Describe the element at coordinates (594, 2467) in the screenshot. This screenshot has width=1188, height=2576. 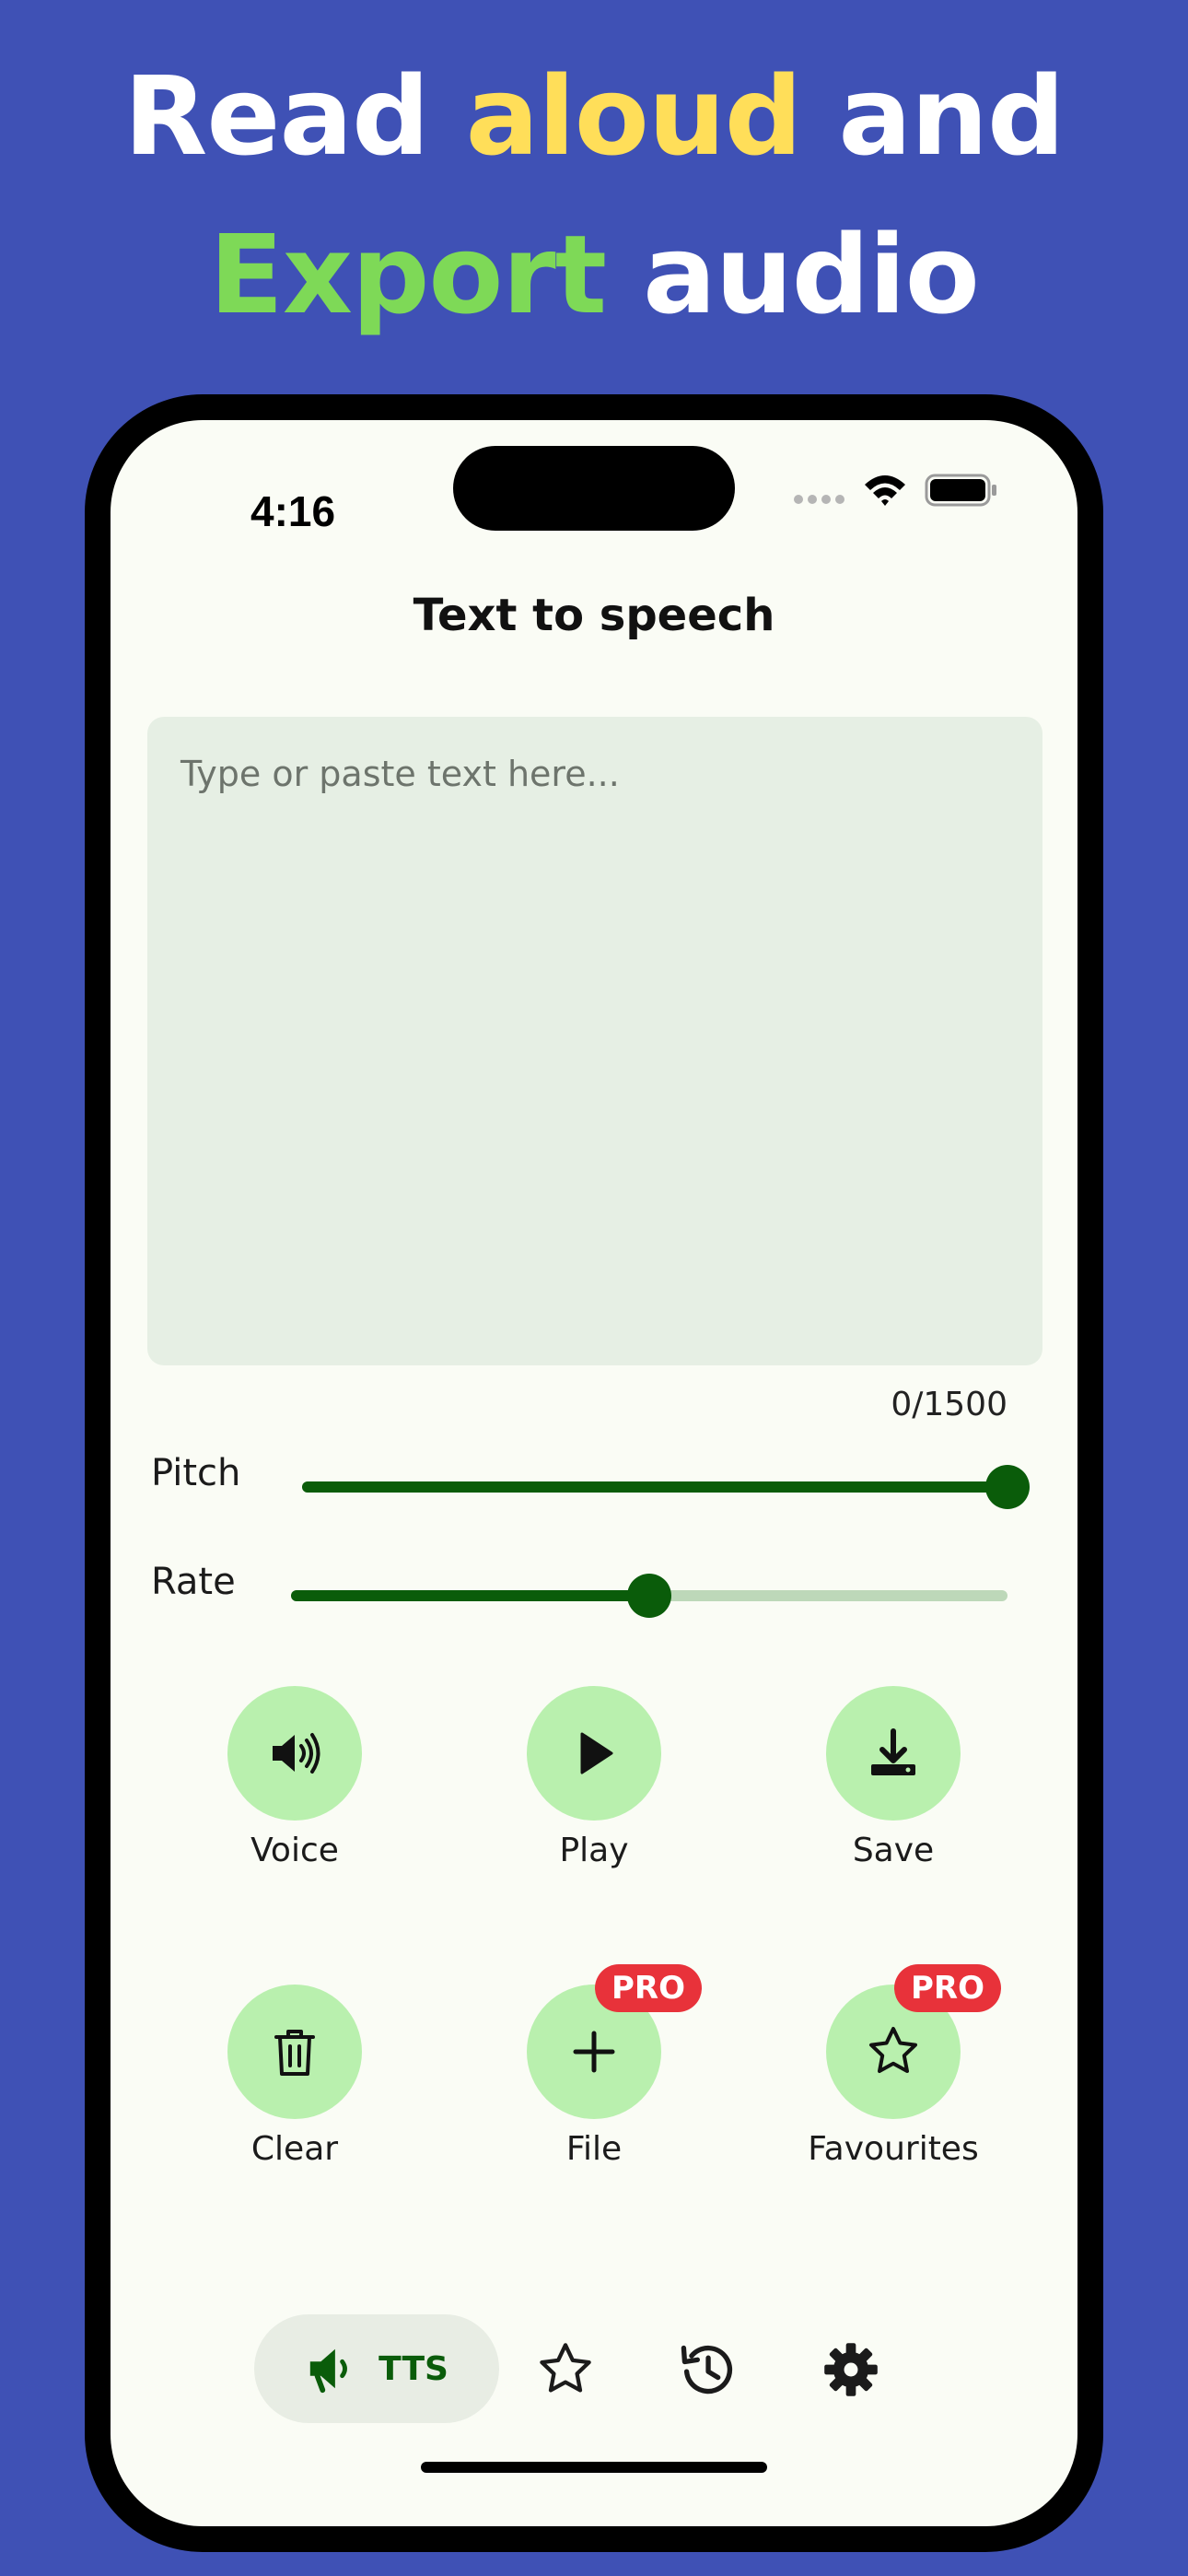
I see `home-indicator` at that location.